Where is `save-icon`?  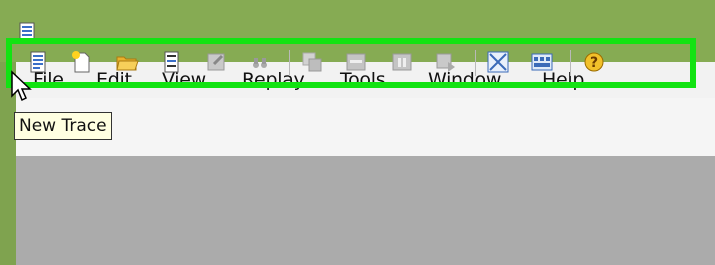
save-icon is located at coordinates (216, 62).